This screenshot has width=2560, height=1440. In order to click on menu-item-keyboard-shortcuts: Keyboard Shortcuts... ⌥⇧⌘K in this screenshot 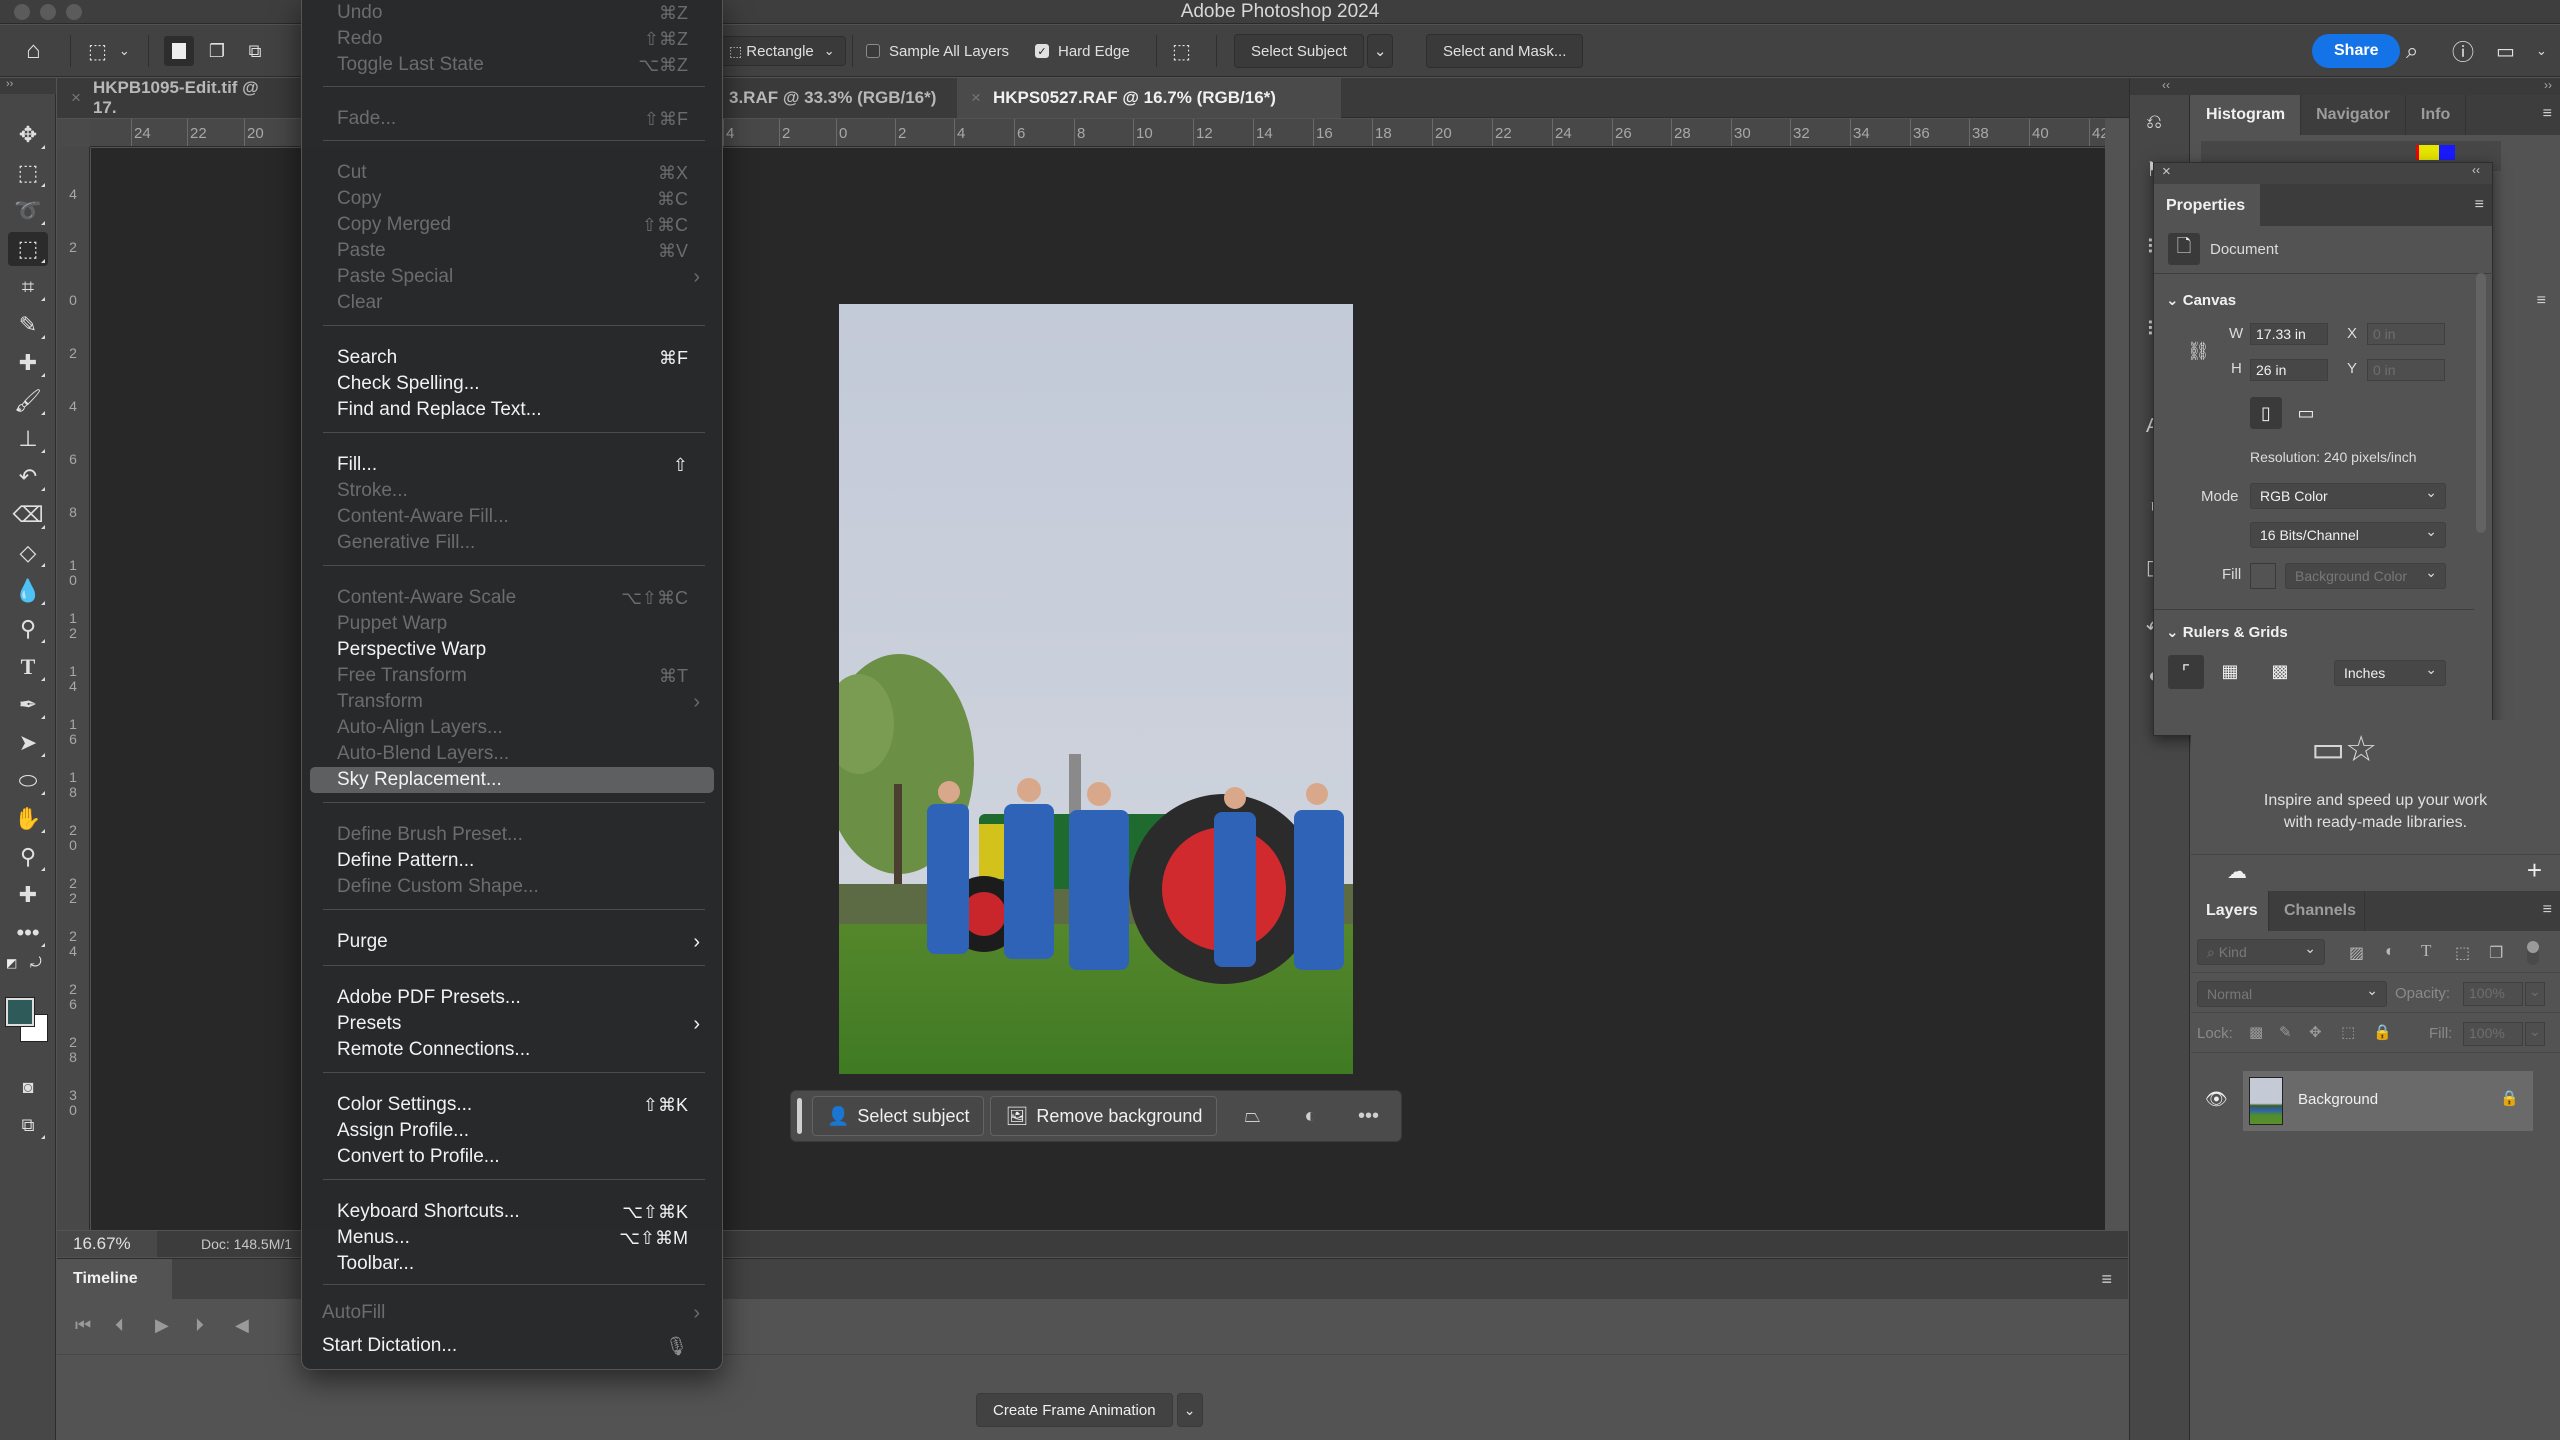, I will do `click(512, 1212)`.